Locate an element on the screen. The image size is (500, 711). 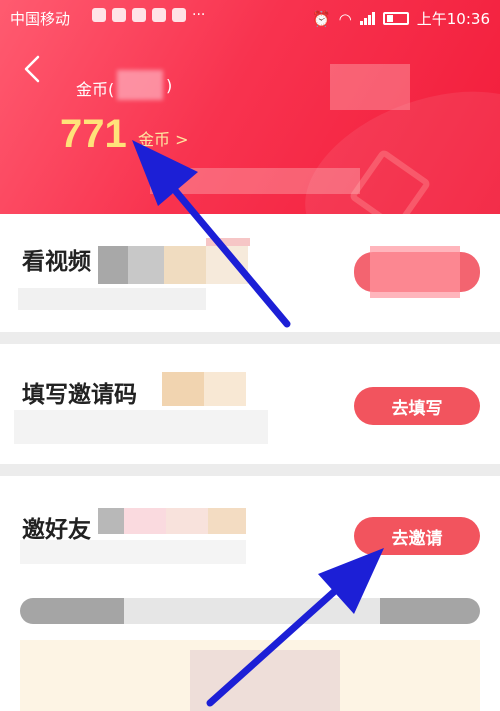
coin-detail-link: 金币 > is located at coordinates (163, 138).